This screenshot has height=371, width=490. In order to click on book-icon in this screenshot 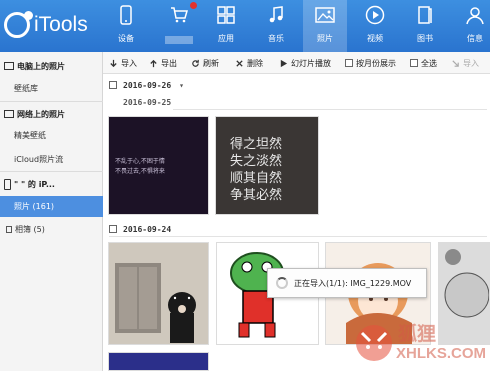, I will do `click(425, 15)`.